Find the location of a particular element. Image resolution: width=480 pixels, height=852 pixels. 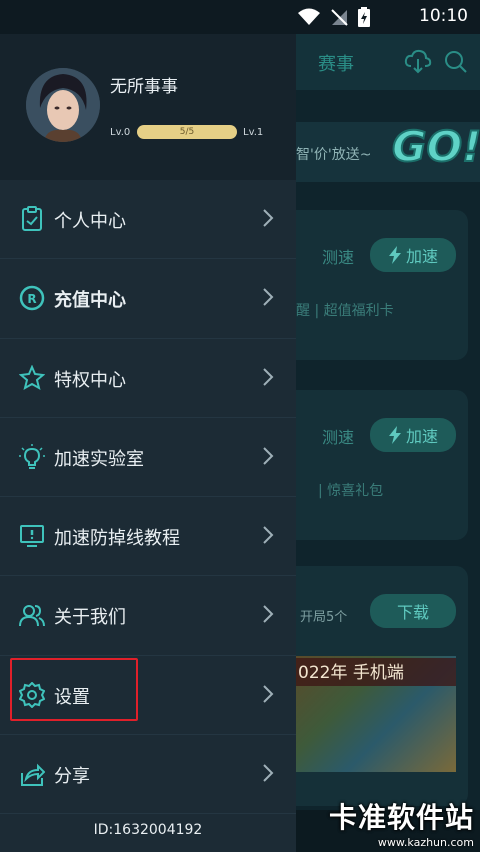

game-card: 测速 加速 | 惊喜礼包 is located at coordinates (382, 465).